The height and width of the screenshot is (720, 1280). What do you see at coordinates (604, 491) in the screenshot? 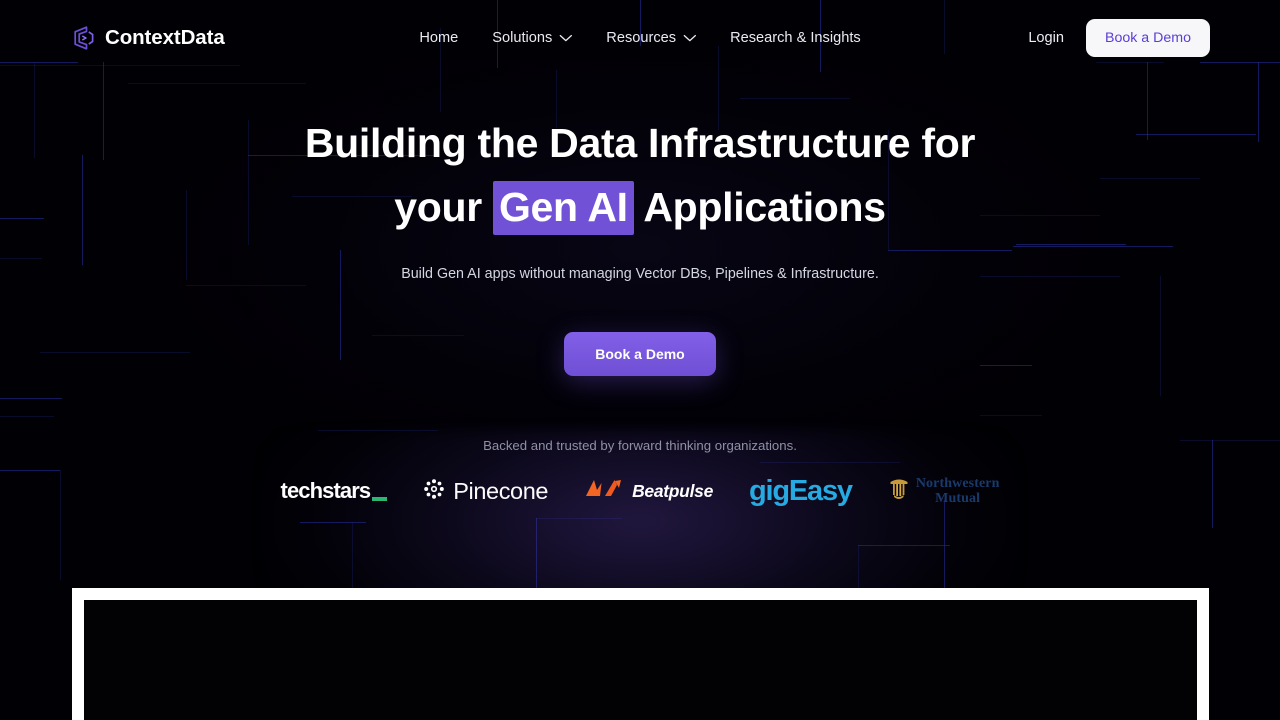
I see `beatpulse-chevrons-icon` at bounding box center [604, 491].